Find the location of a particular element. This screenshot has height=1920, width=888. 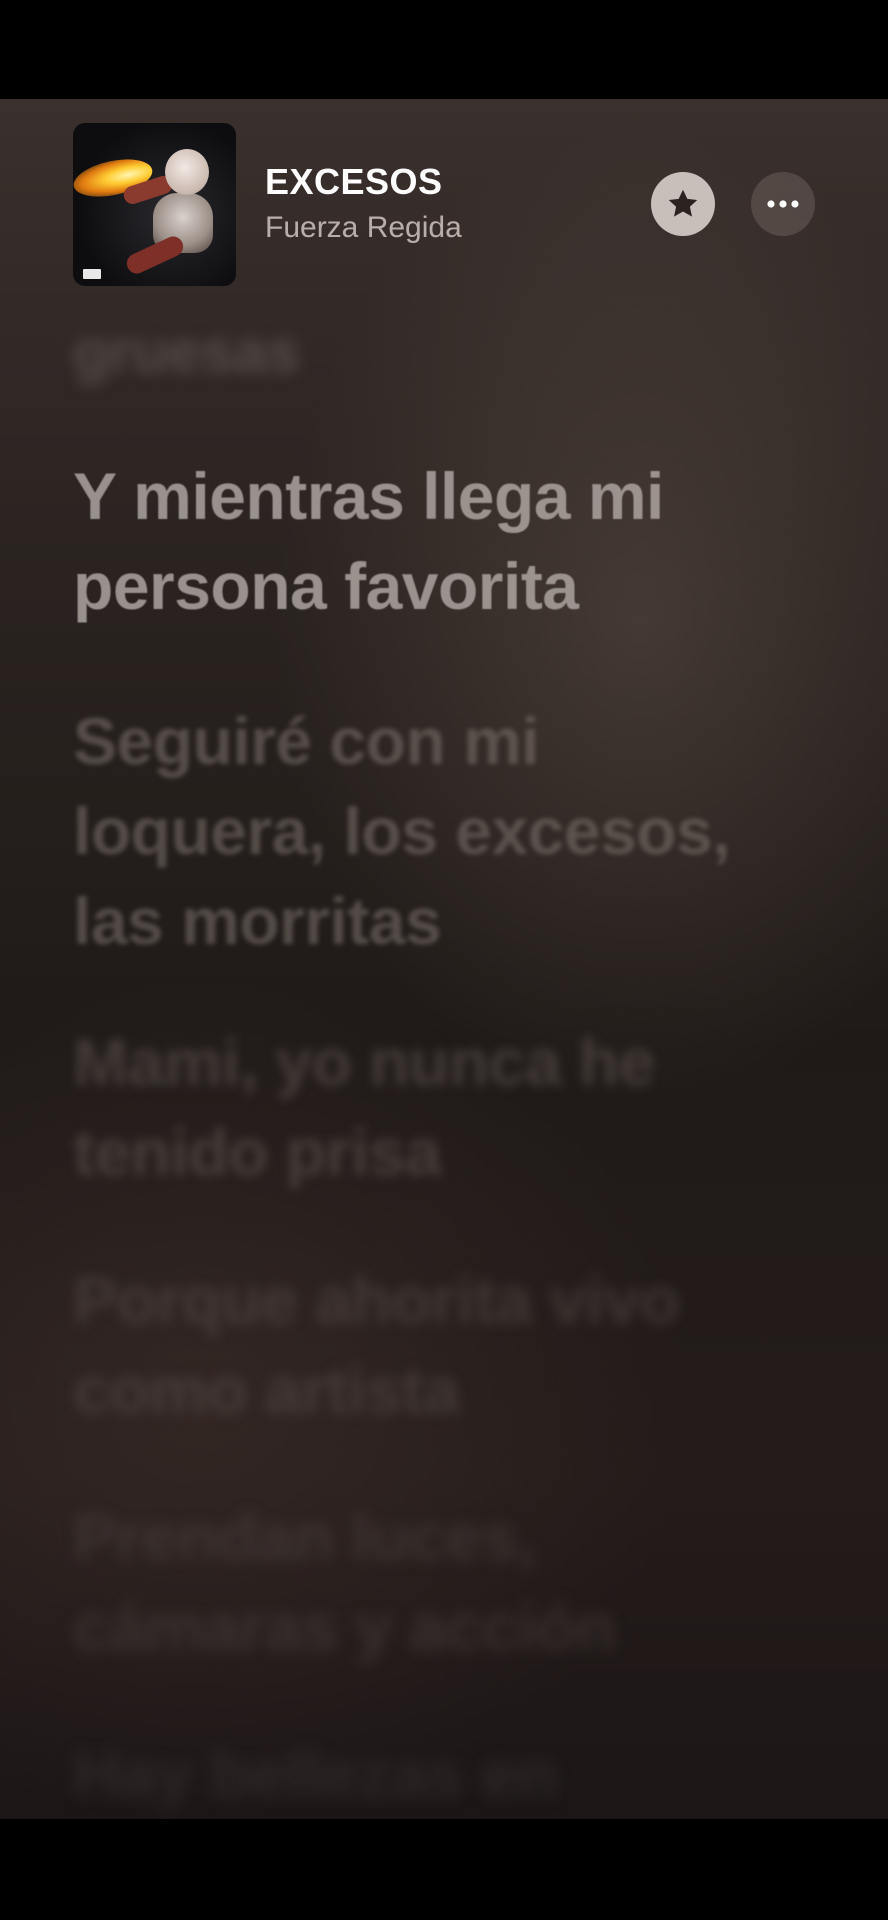

more-options-button is located at coordinates (783, 204).